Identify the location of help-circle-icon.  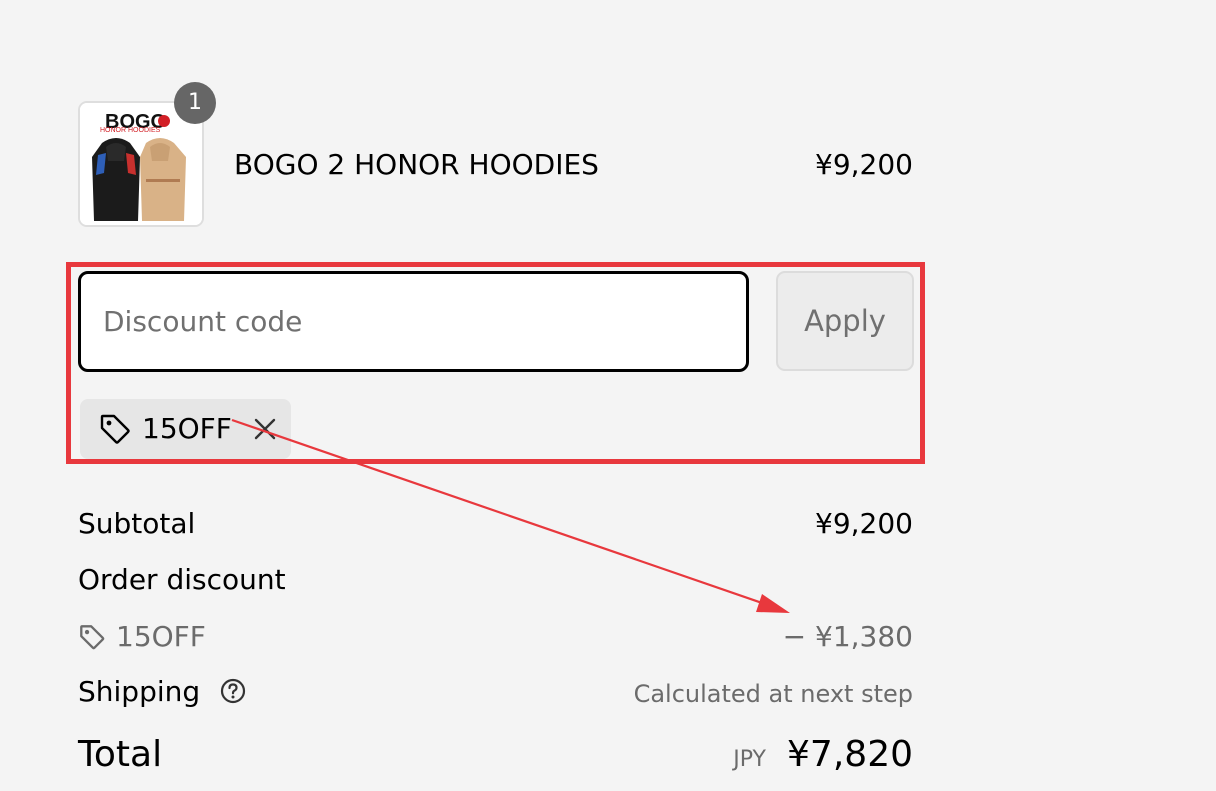
(233, 691).